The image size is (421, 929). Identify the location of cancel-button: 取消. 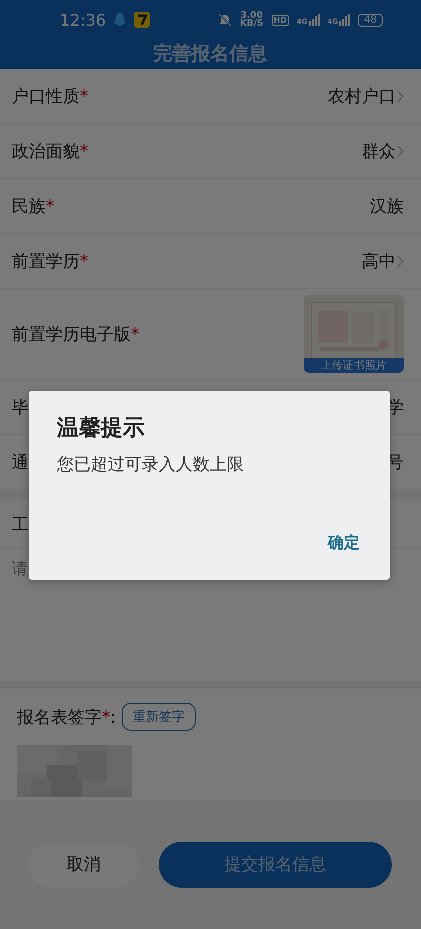
(84, 865).